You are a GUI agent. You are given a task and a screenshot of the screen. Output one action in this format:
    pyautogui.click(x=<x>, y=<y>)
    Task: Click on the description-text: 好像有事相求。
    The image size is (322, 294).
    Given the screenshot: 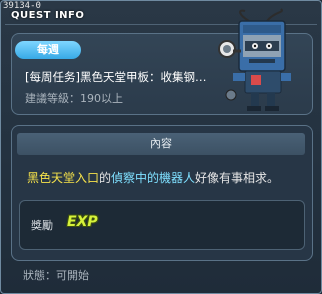 What is the action you would take?
    pyautogui.click(x=237, y=178)
    